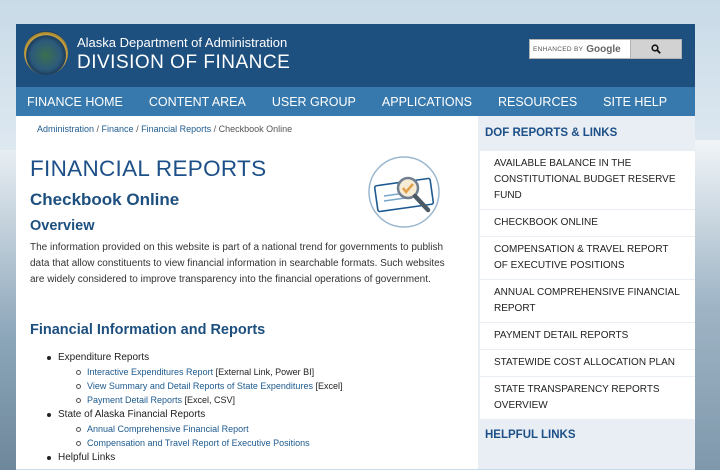 Image resolution: width=720 pixels, height=470 pixels. Describe the element at coordinates (62, 226) in the screenshot. I see `overview-heading: Overview` at that location.